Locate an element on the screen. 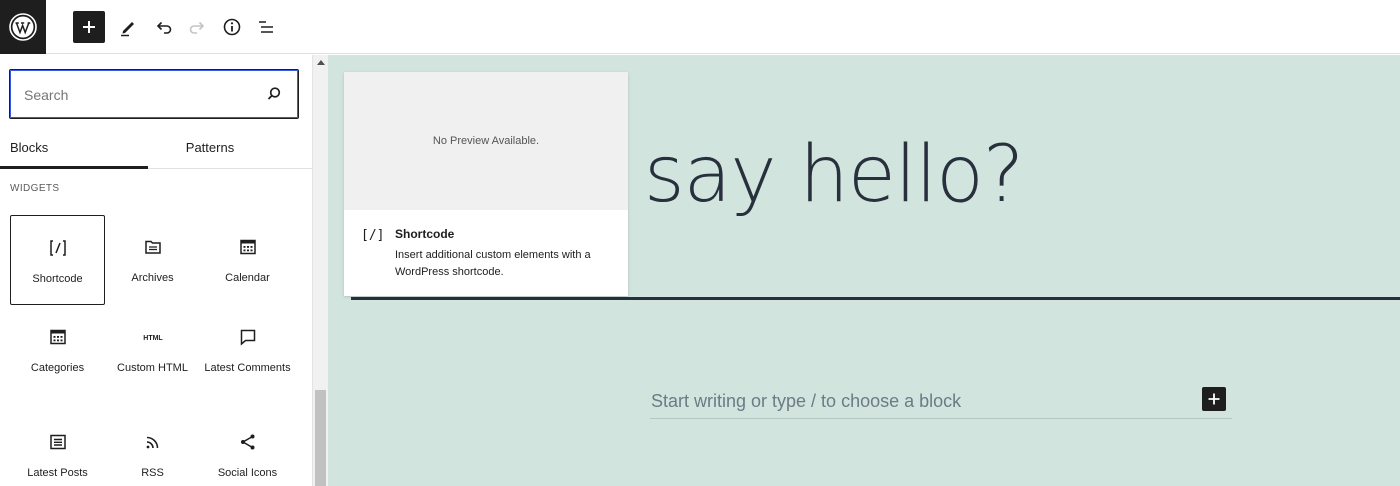 The width and height of the screenshot is (1400, 486). share-icon is located at coordinates (248, 442).